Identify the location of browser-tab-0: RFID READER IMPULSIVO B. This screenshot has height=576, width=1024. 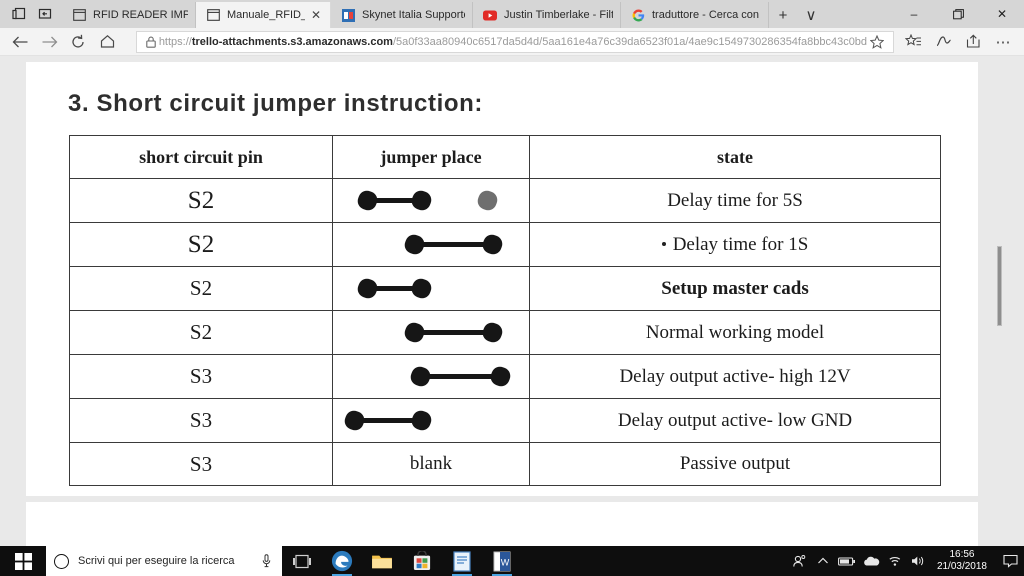
(129, 15).